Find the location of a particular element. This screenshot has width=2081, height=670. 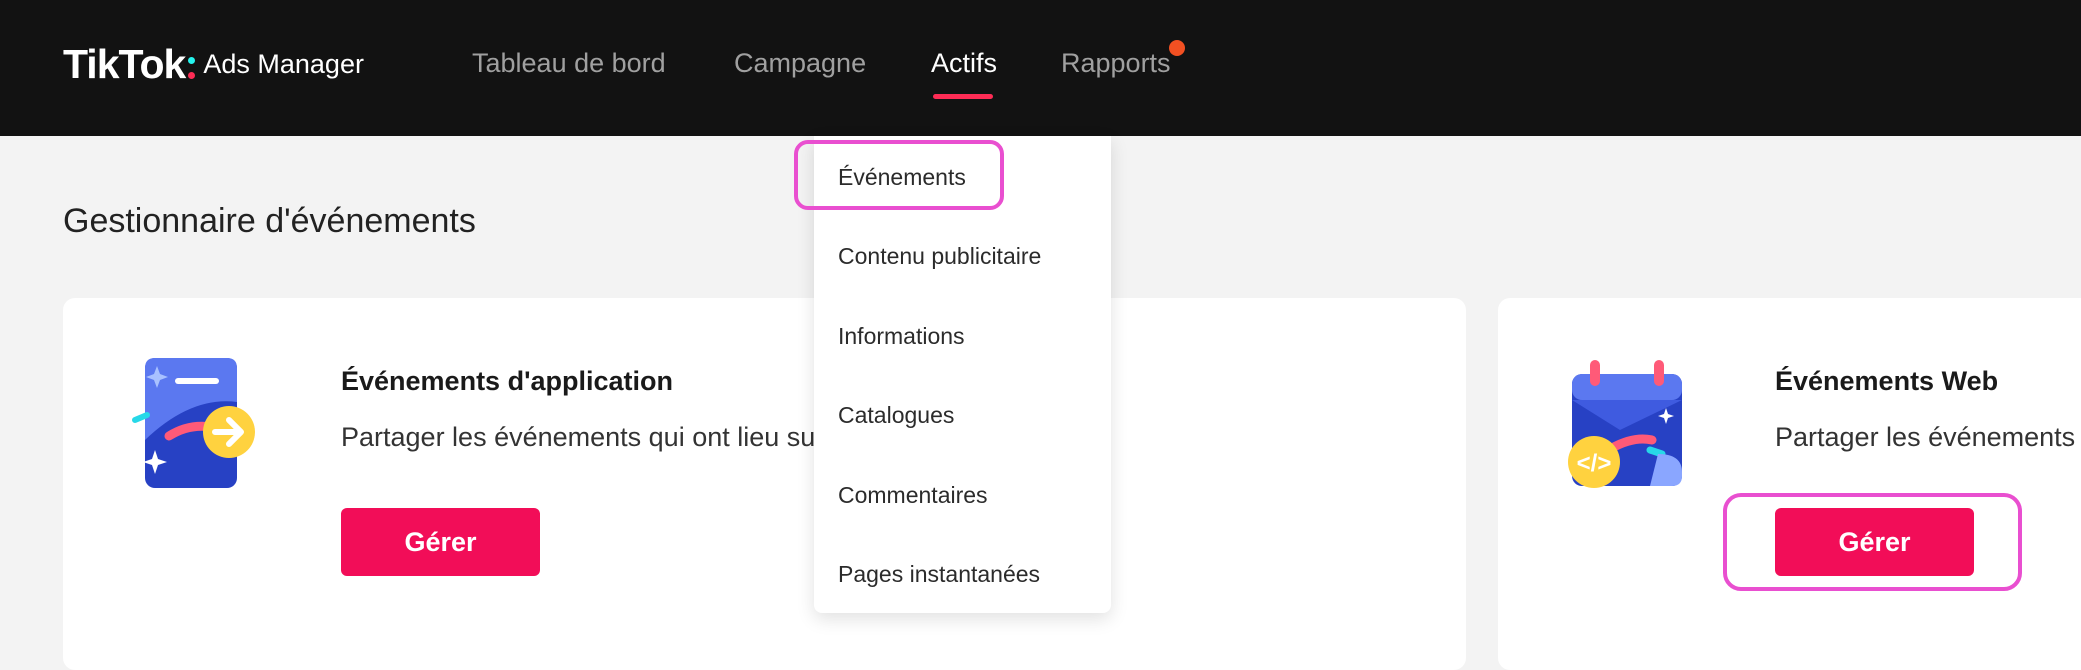

app-events-title: Événements d'application is located at coordinates (507, 381).